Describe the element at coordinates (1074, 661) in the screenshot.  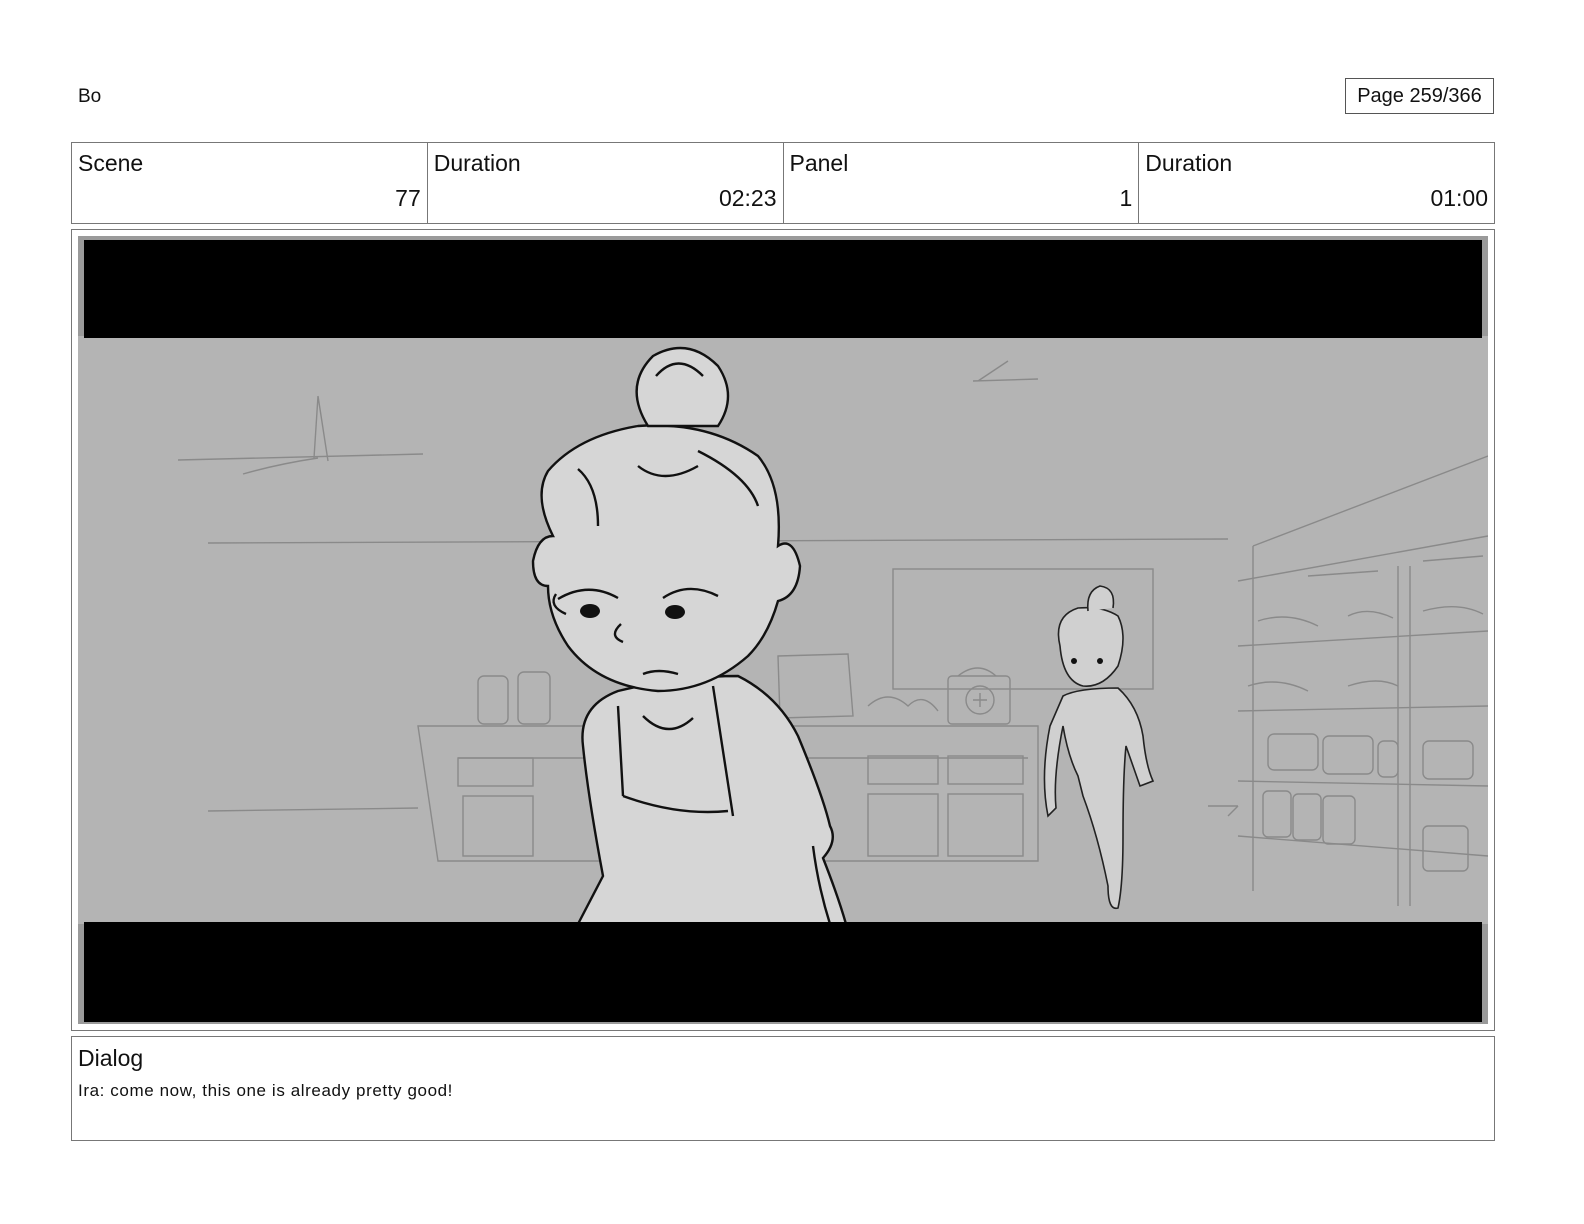
I see `background-character-left-eye` at that location.